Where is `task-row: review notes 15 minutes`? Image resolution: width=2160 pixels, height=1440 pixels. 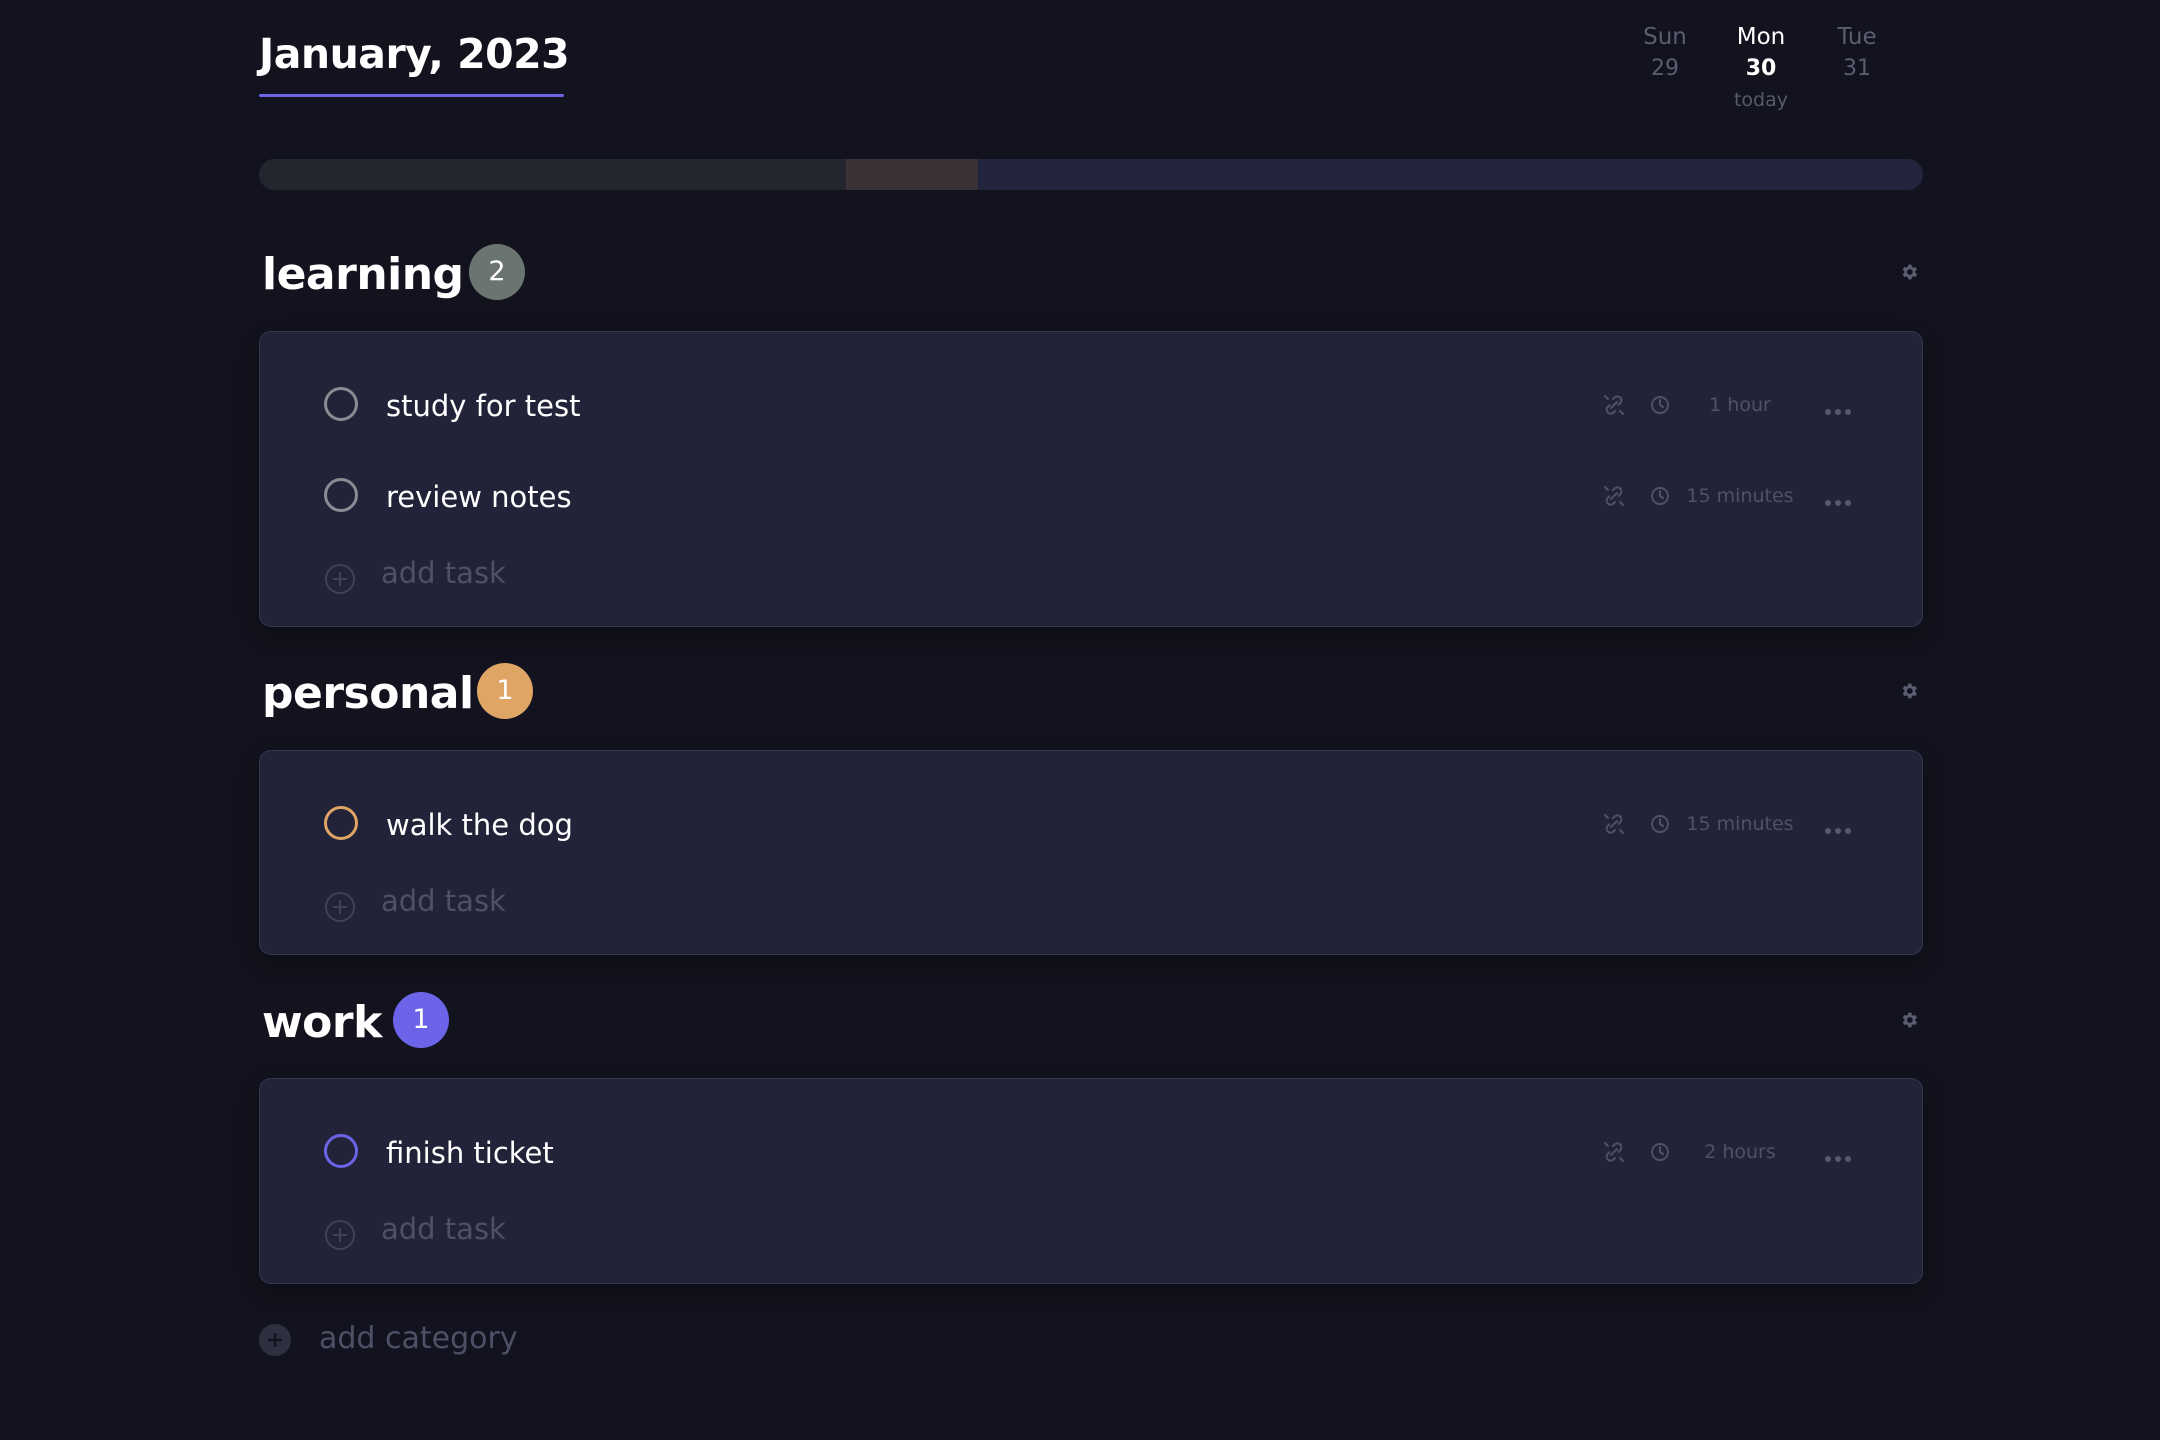 task-row: review notes 15 minutes is located at coordinates (1091, 497).